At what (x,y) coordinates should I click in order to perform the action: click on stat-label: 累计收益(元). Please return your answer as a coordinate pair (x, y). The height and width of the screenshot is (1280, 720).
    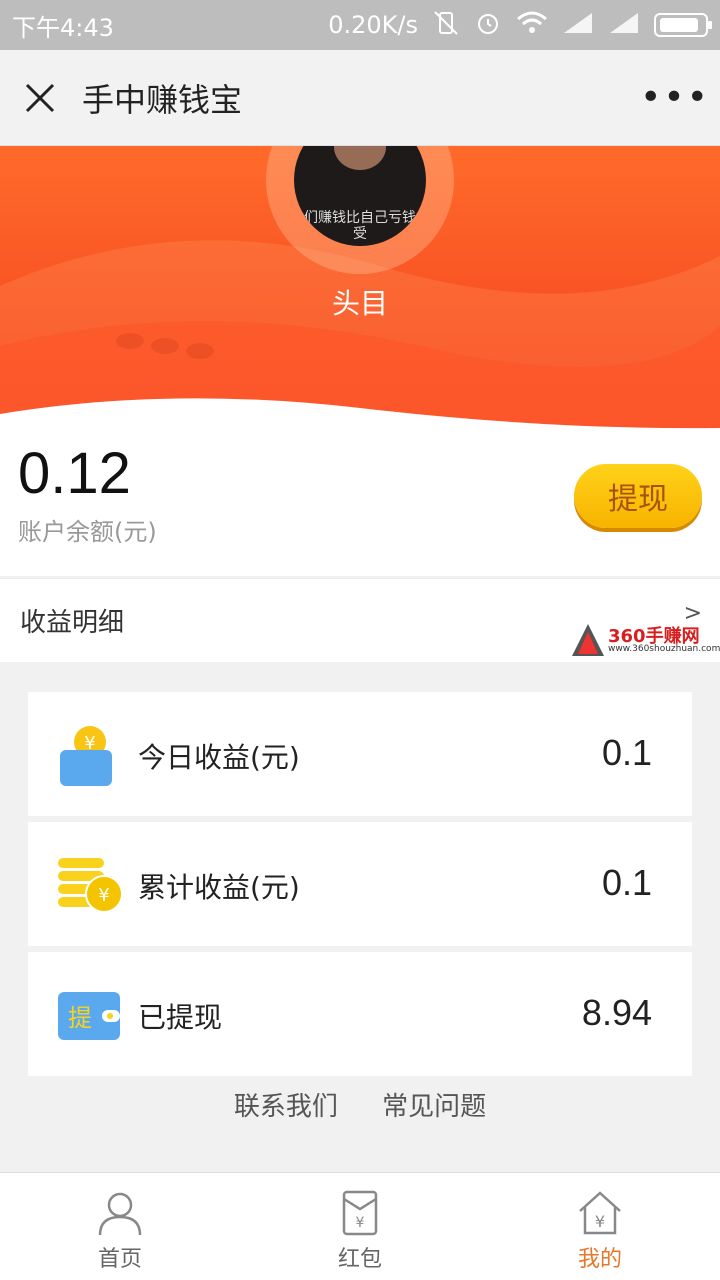
    Looking at the image, I should click on (219, 887).